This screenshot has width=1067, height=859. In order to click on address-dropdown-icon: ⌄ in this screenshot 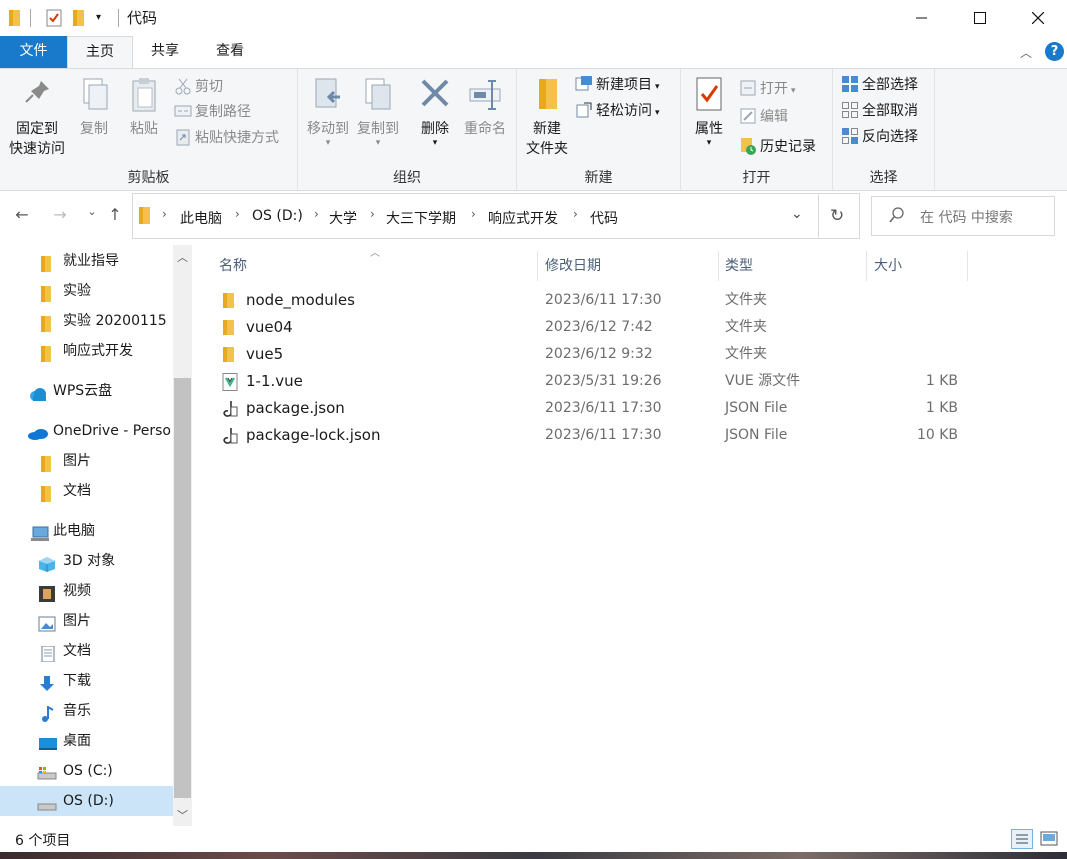, I will do `click(797, 214)`.